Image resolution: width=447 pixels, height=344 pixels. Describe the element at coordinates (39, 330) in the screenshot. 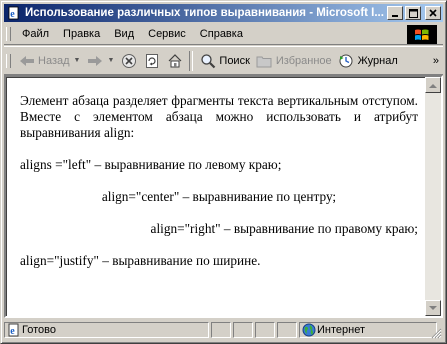

I see `status-text: Готово` at that location.